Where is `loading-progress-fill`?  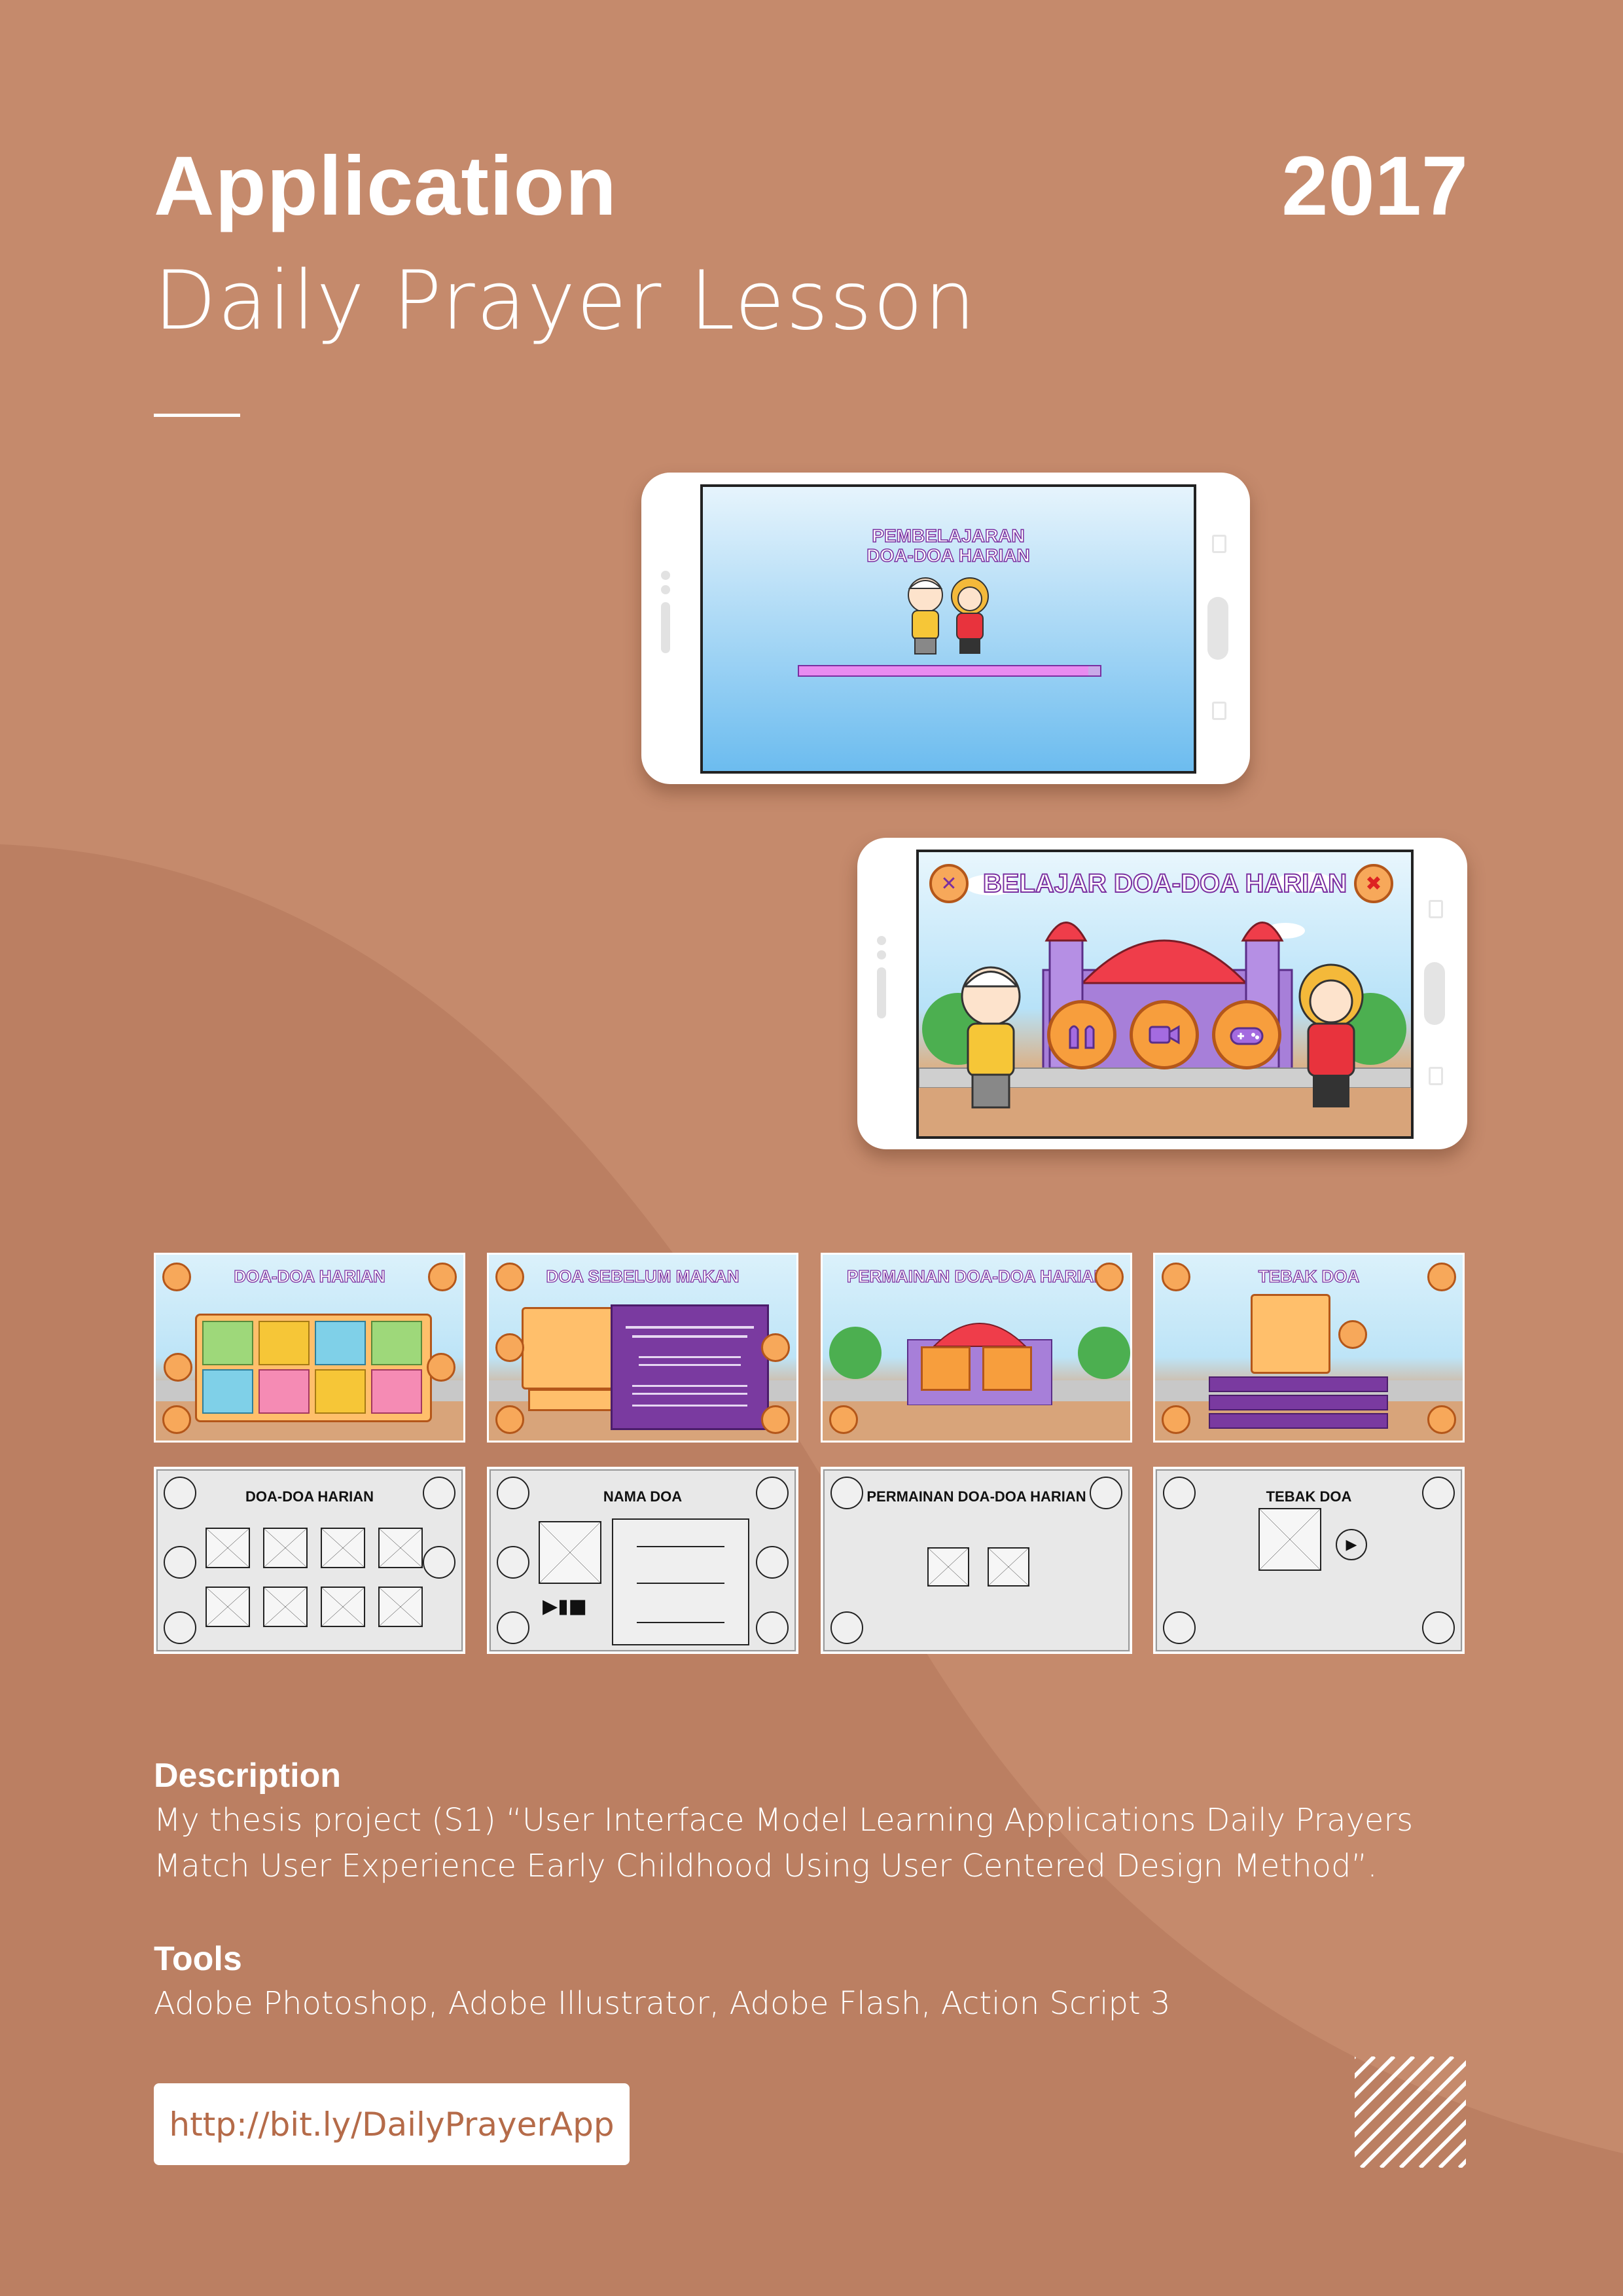 loading-progress-fill is located at coordinates (943, 670).